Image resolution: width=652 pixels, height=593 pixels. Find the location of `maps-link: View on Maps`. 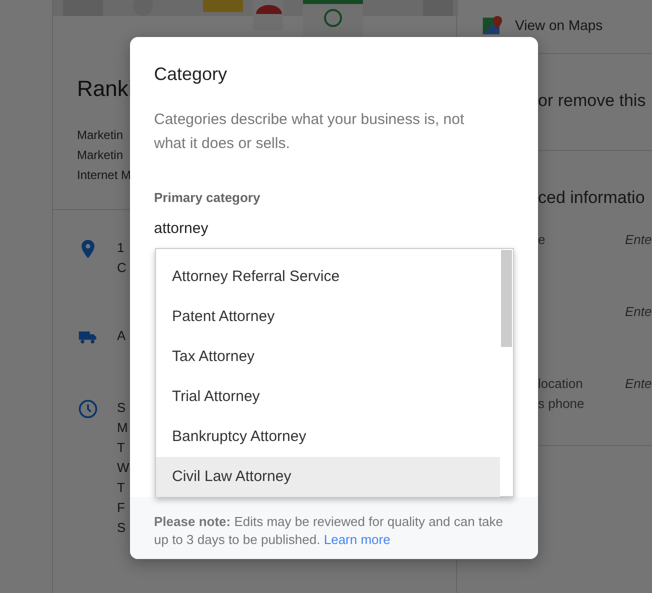

maps-link: View on Maps is located at coordinates (559, 25).